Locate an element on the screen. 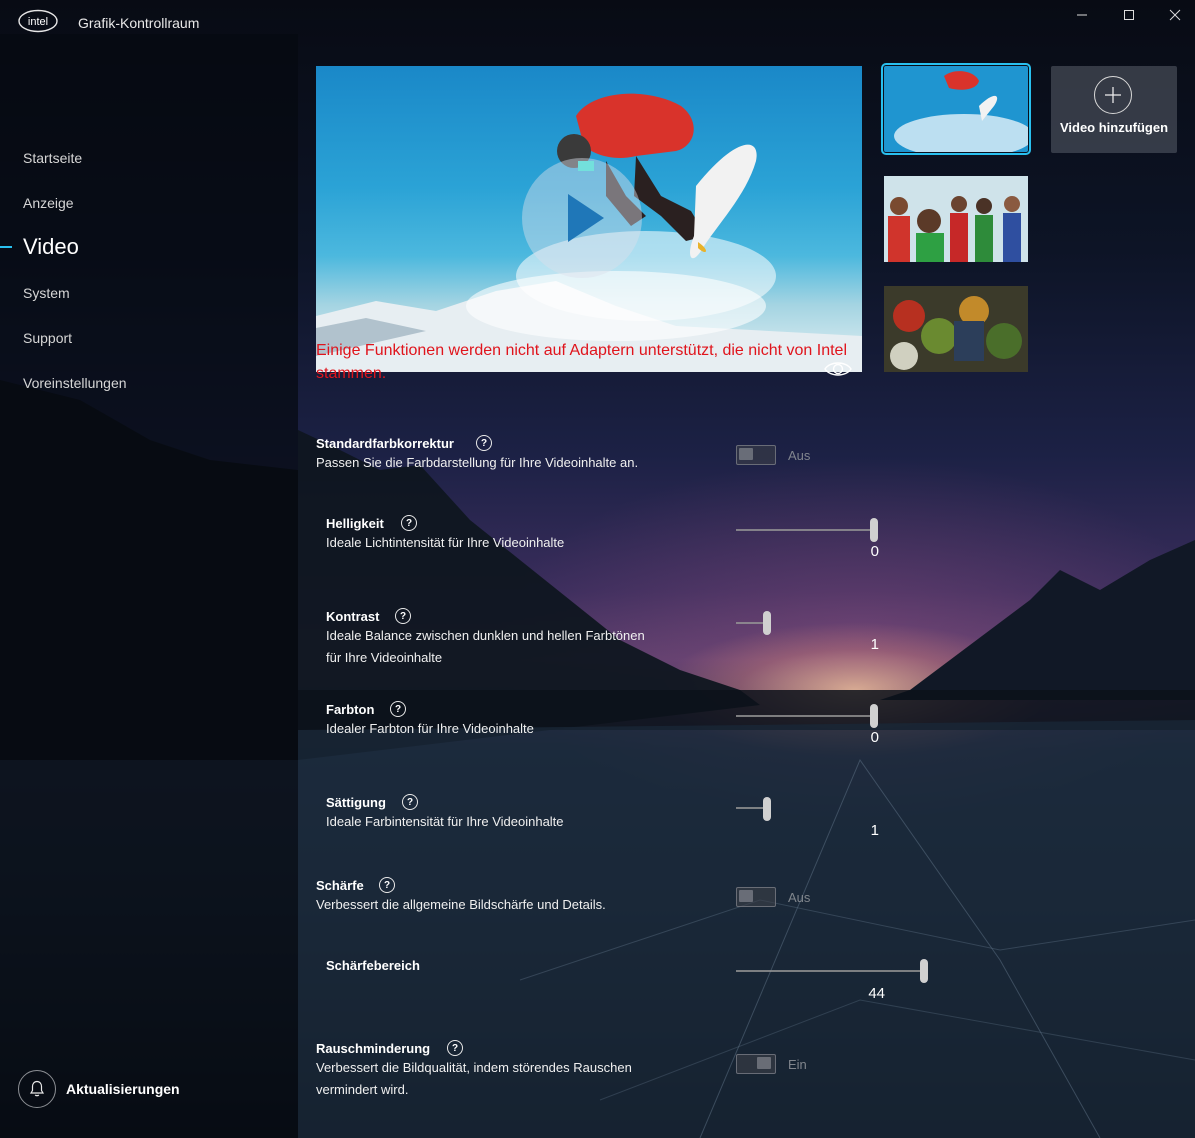  helligkeit-value: 0 is located at coordinates (874, 551).